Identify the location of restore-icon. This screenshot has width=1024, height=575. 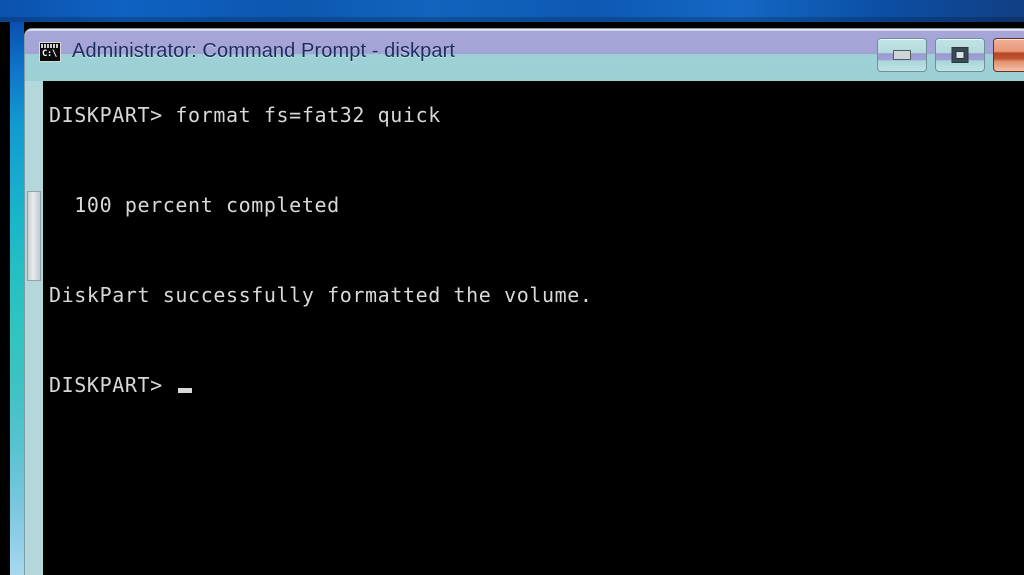
(960, 55).